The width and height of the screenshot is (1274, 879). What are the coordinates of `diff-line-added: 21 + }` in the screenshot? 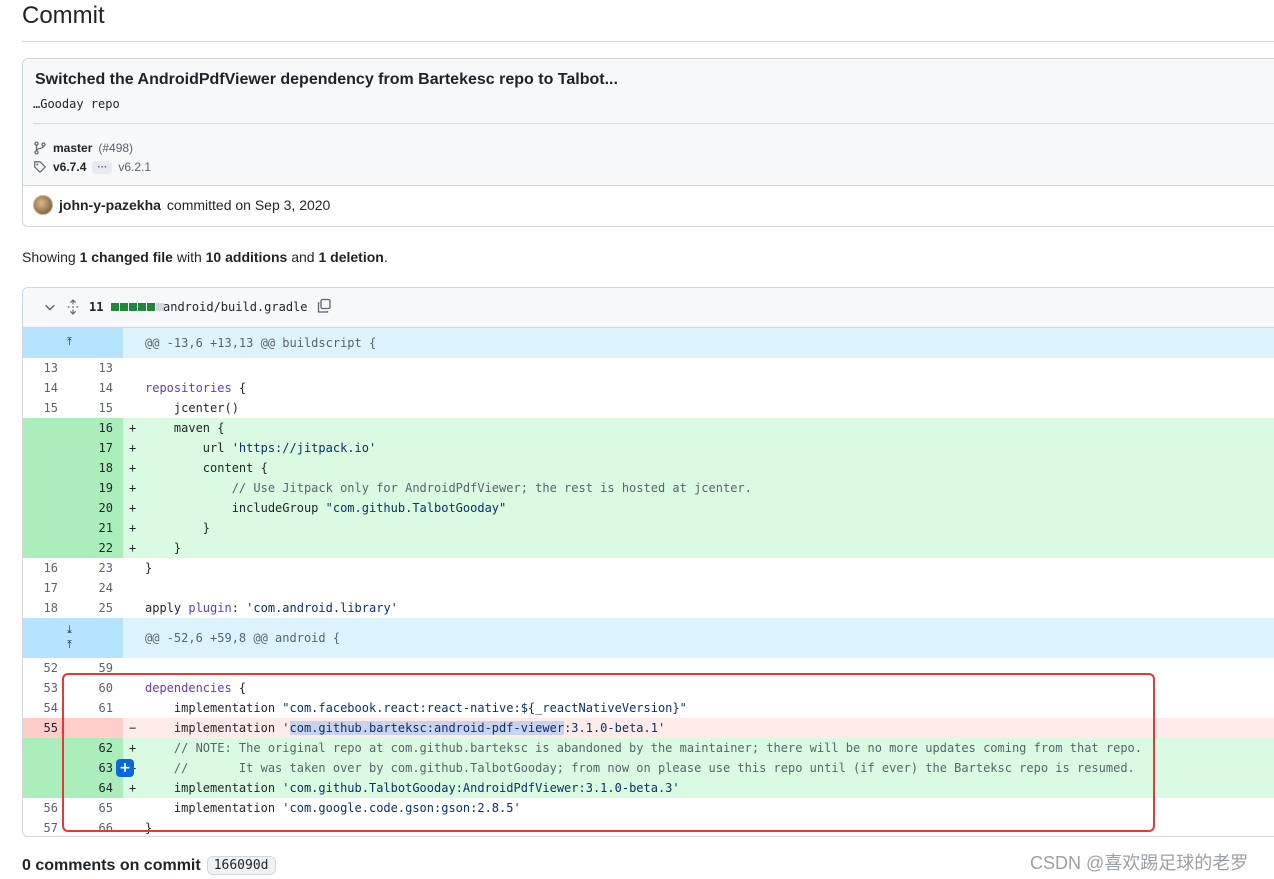 It's located at (648, 528).